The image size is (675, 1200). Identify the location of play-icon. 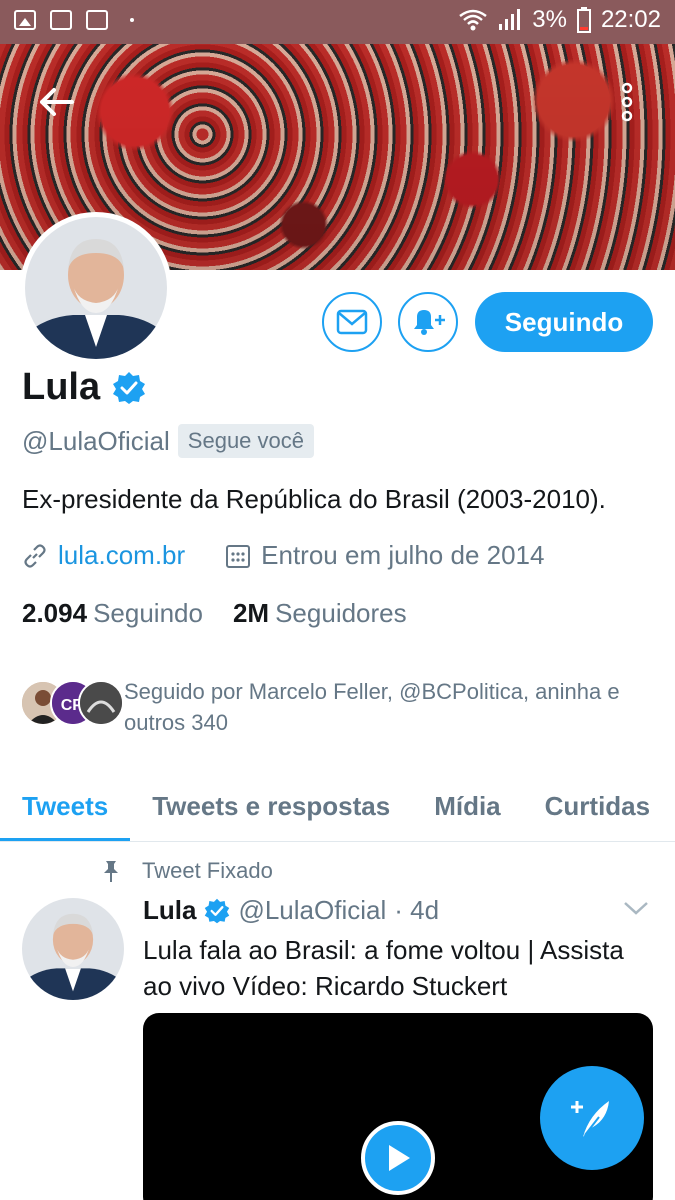
(399, 1158).